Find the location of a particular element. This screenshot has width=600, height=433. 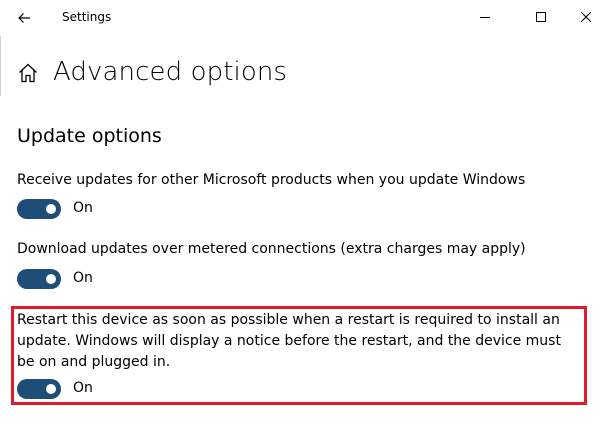

toggle-state-metered: On is located at coordinates (83, 278).